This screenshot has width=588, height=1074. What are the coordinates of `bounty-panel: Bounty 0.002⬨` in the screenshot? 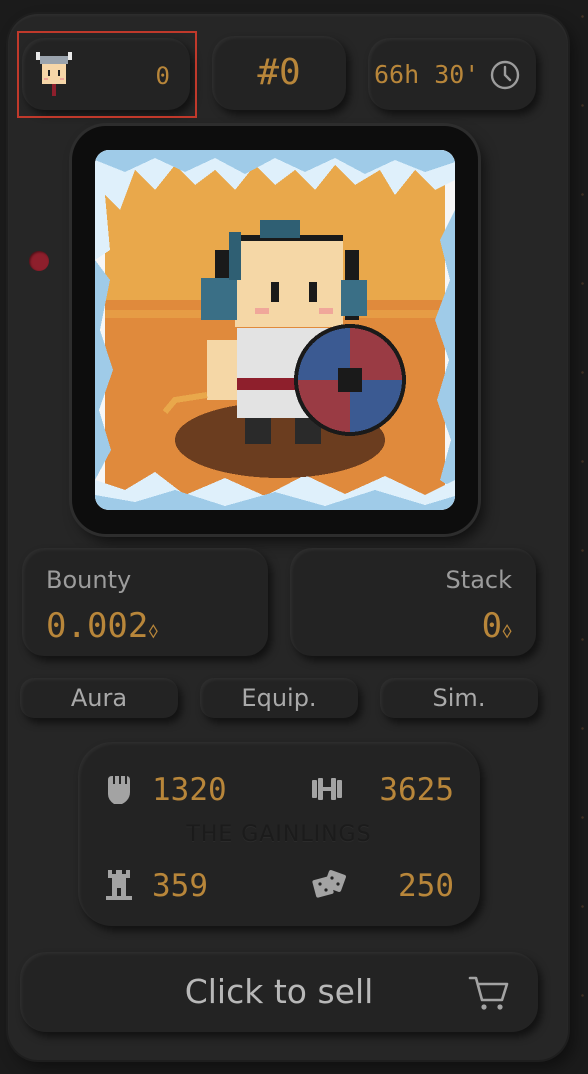 It's located at (145, 602).